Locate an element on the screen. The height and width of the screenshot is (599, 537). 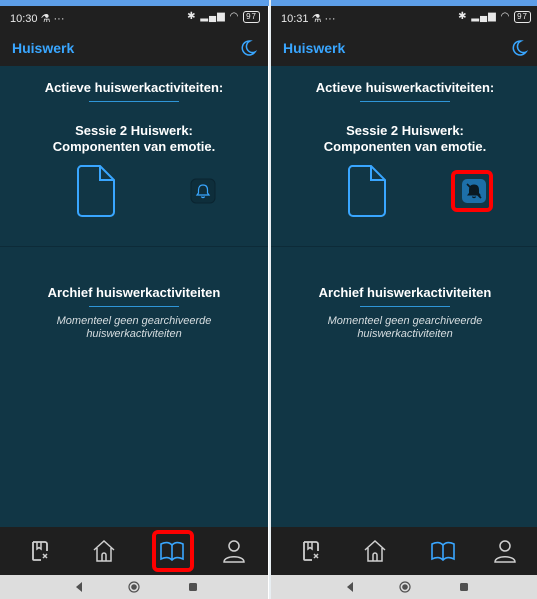
status-time: 10:31 ⚗ ··· is located at coordinates (308, 19).